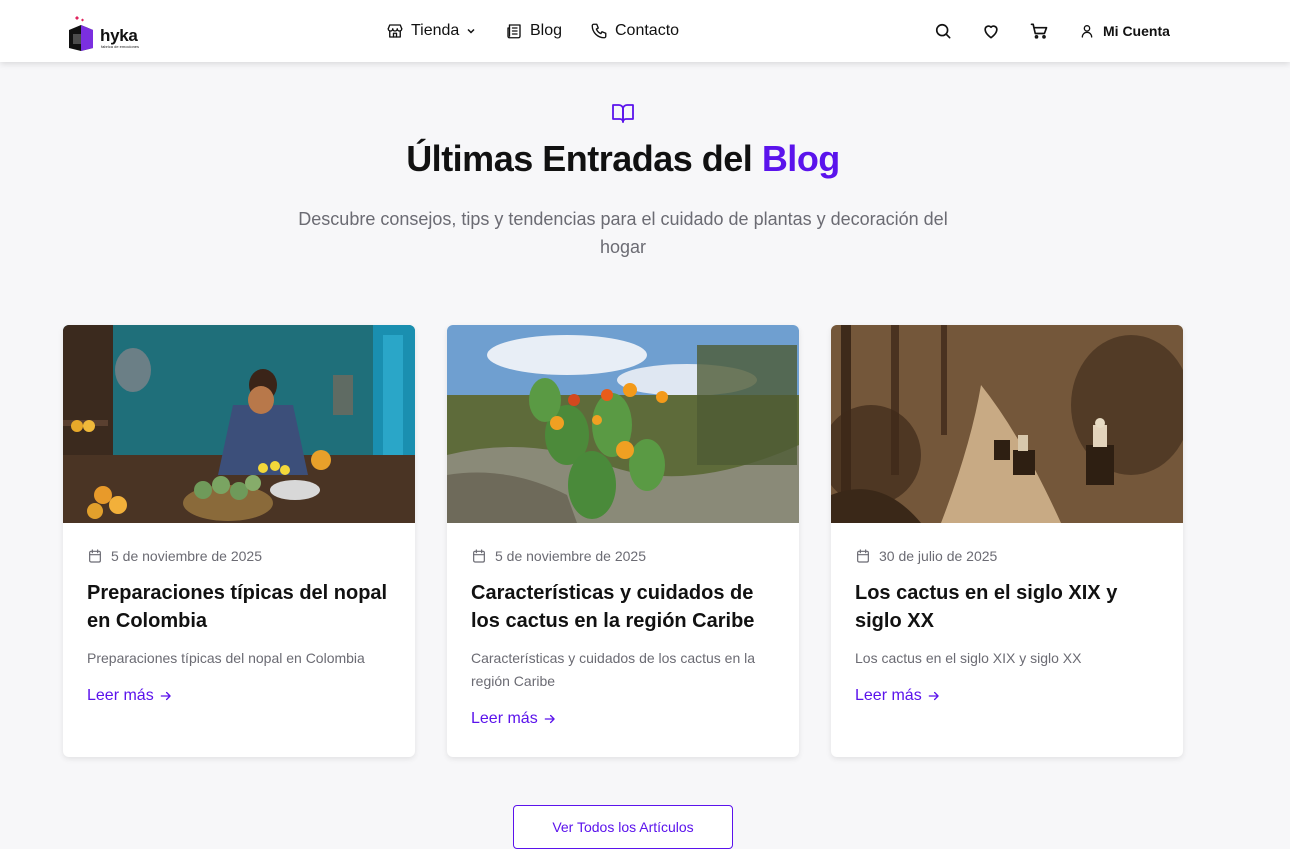 The image size is (1290, 849). I want to click on nav-blog: Blog, so click(533, 31).